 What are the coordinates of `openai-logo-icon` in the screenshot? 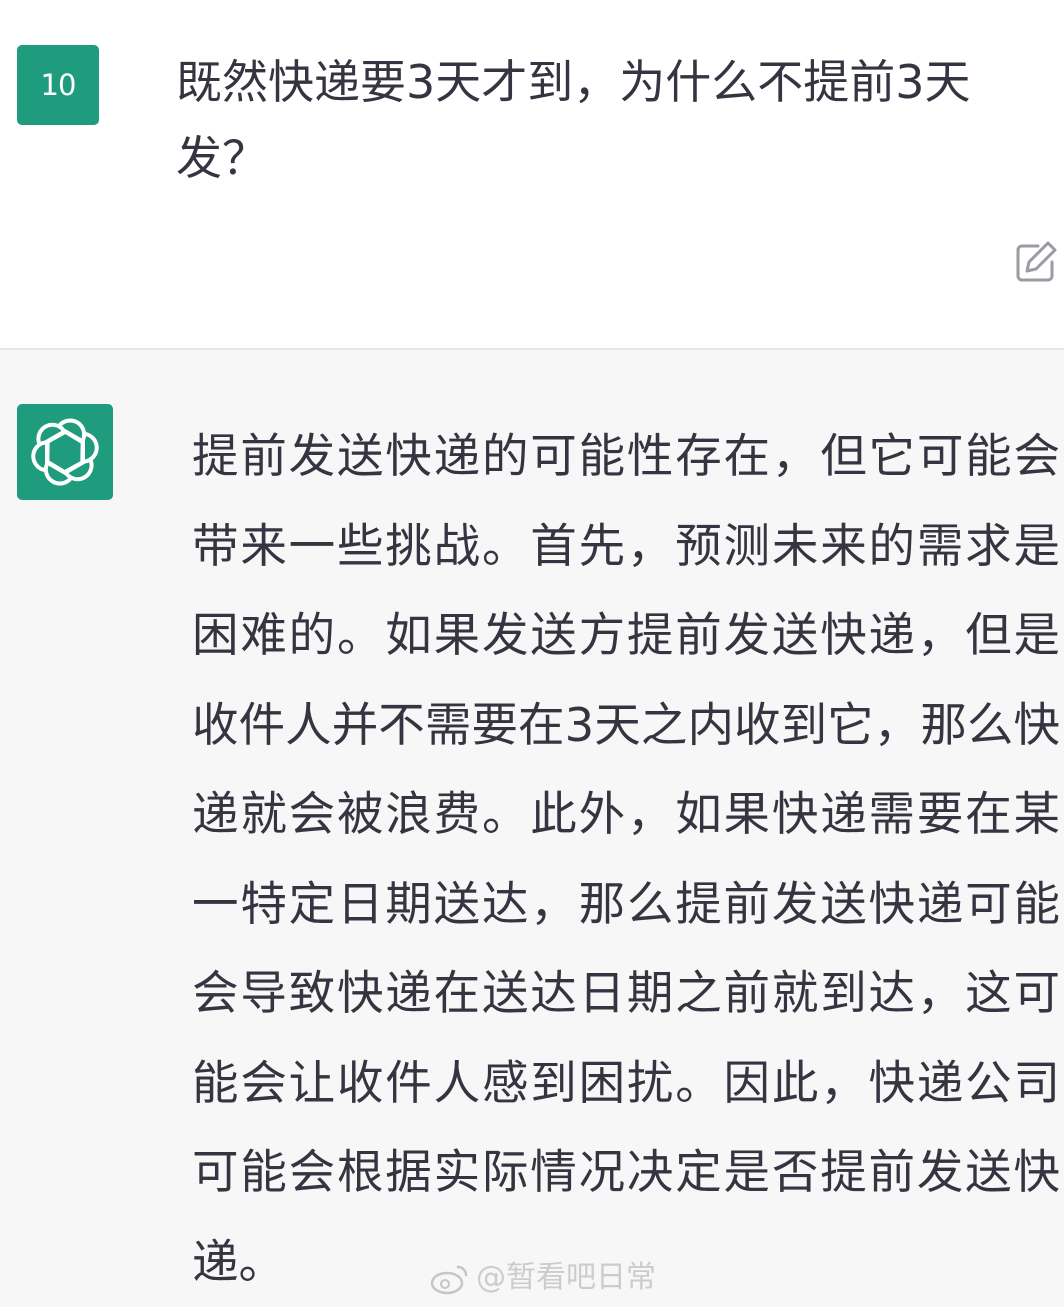 It's located at (65, 452).